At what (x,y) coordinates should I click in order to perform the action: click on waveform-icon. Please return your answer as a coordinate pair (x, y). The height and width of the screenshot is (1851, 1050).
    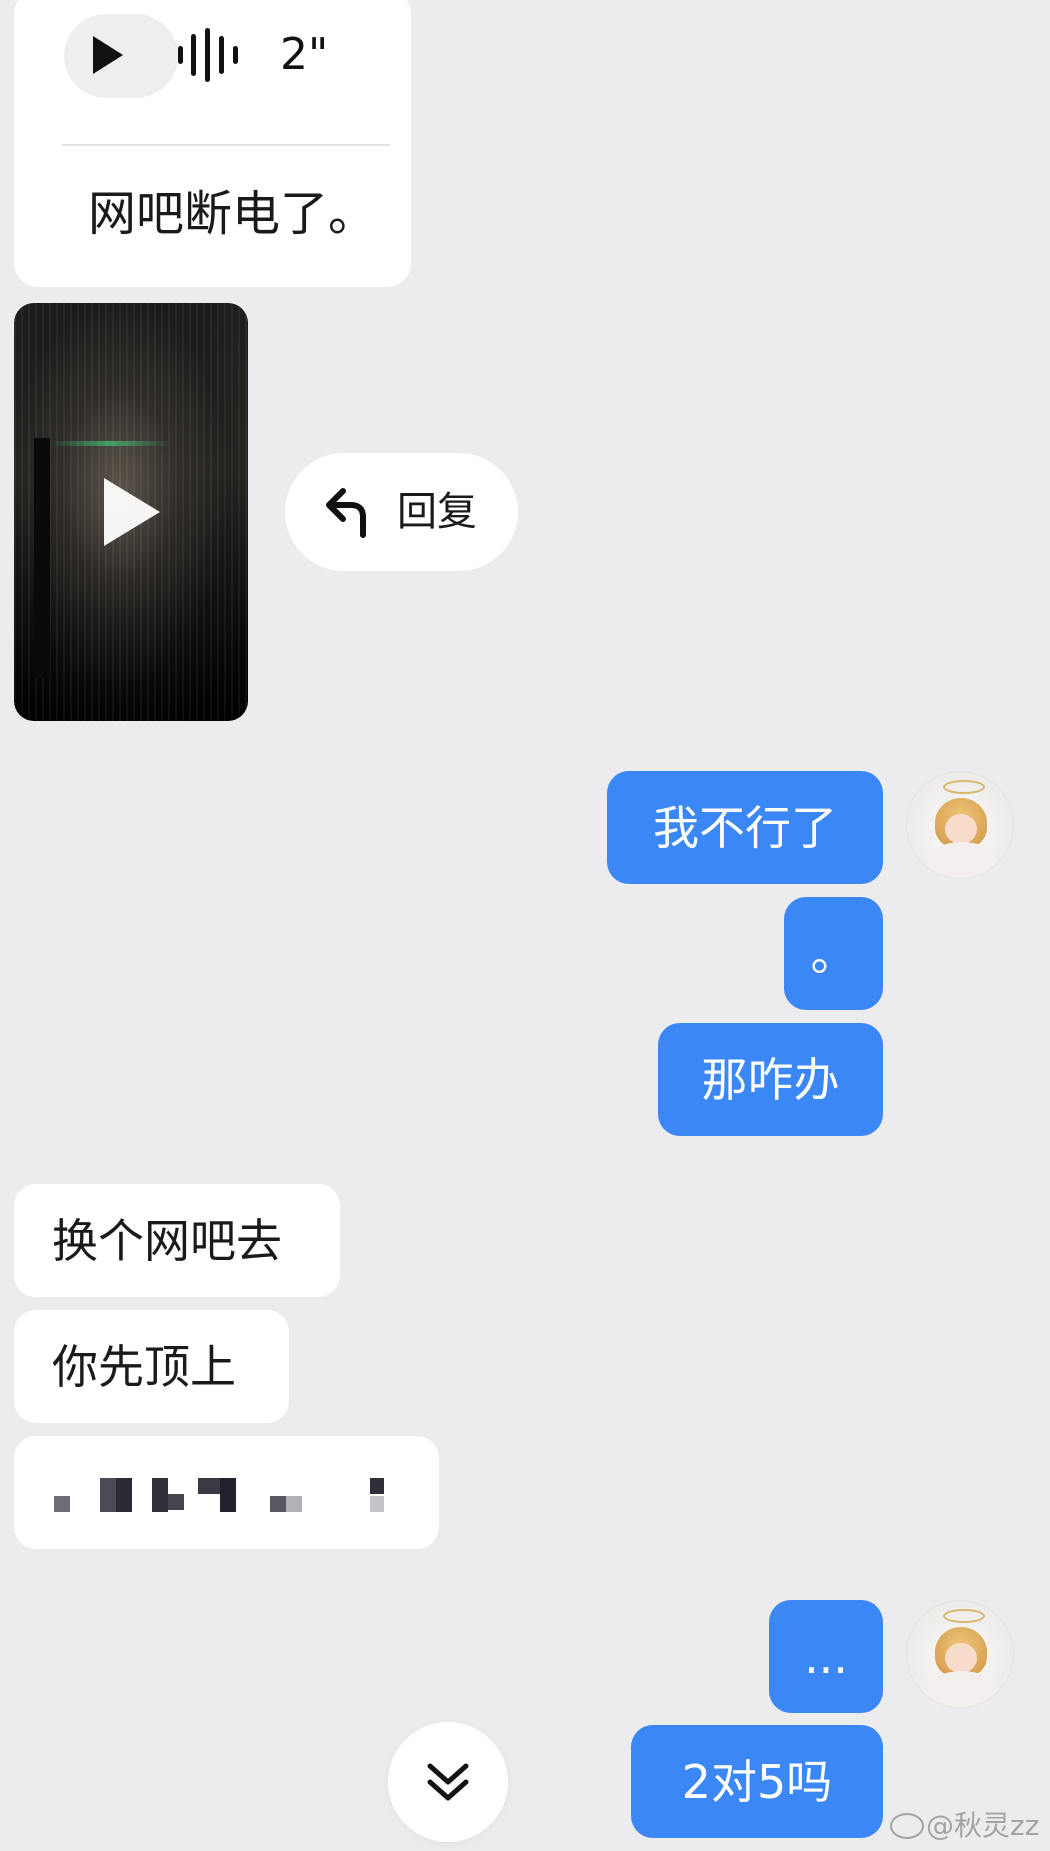
    Looking at the image, I should click on (208, 55).